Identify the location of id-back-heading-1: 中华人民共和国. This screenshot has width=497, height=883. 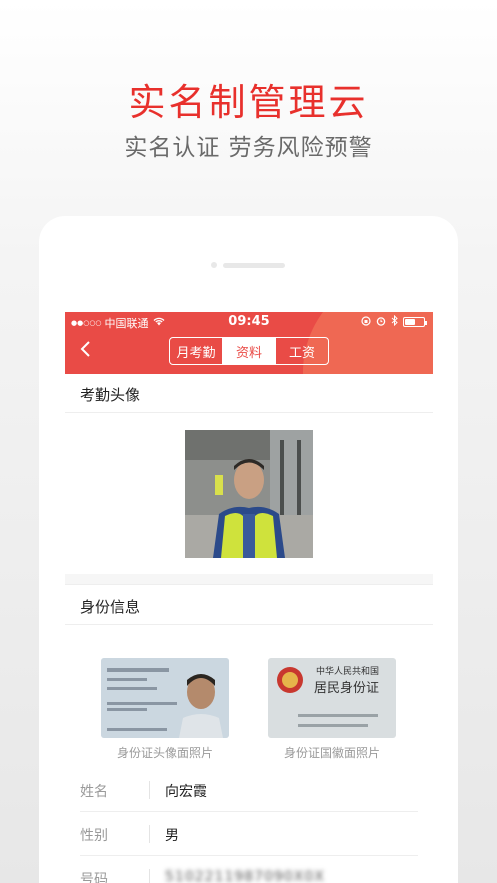
(347, 671).